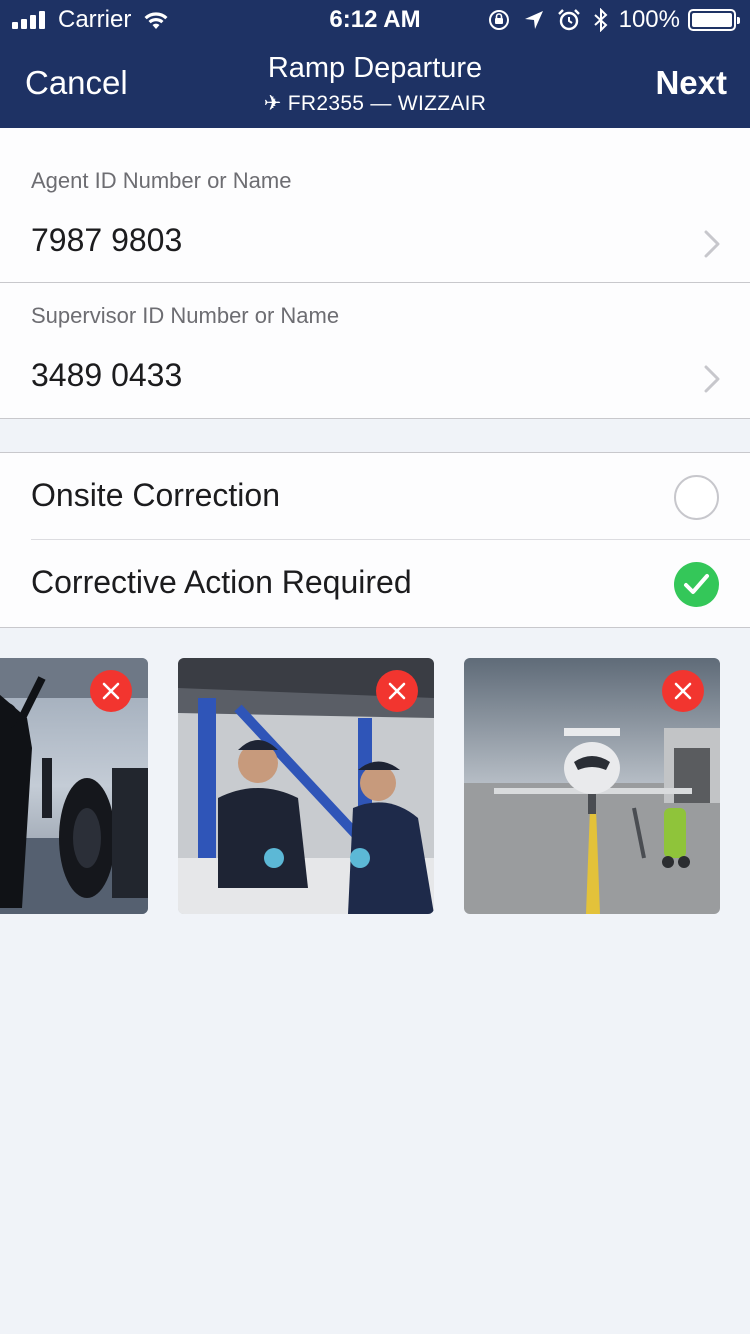 The height and width of the screenshot is (1334, 750). I want to click on onsite-correction-option: Onsite Correction, so click(375, 496).